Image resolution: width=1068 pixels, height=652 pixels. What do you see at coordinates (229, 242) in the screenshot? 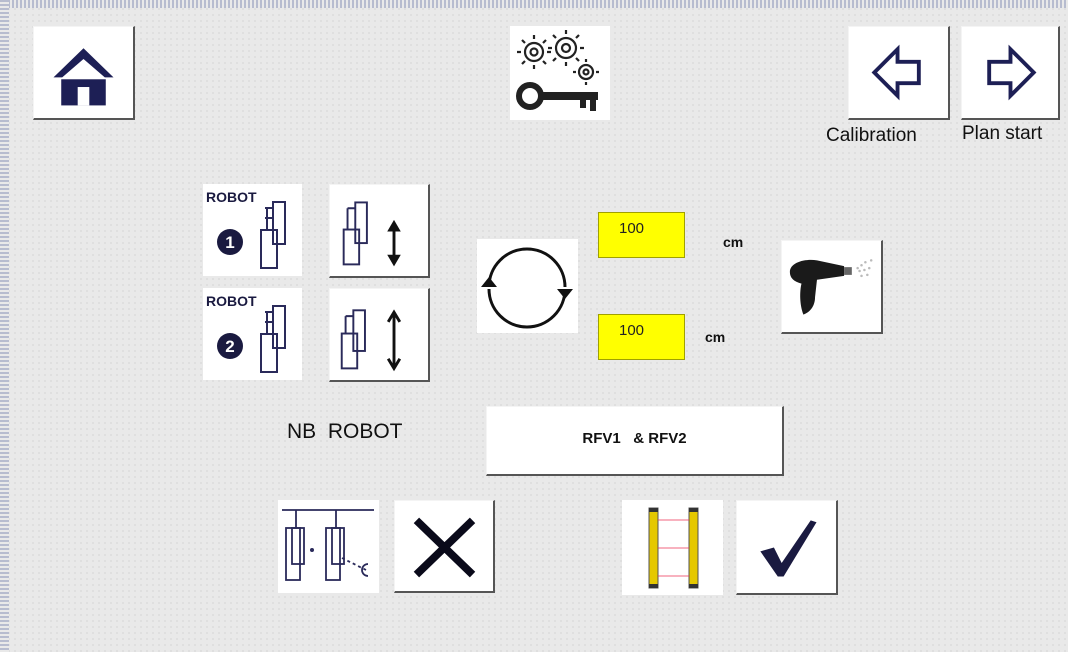
I see `robot1-number: 1` at bounding box center [229, 242].